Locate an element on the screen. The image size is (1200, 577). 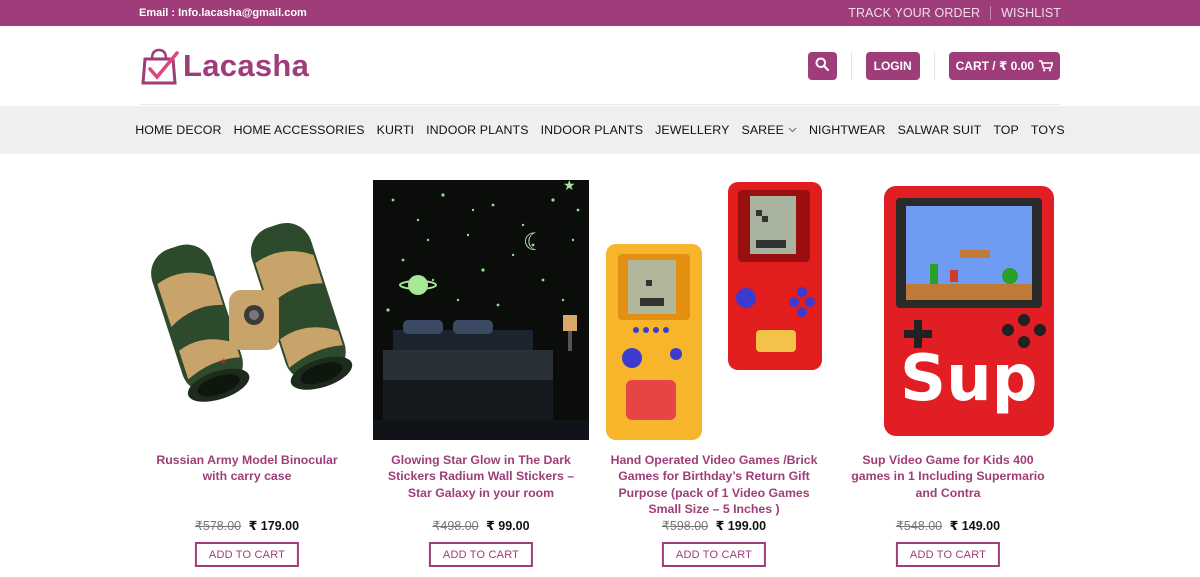
sale-price: ₹ 179.00 is located at coordinates (274, 526).